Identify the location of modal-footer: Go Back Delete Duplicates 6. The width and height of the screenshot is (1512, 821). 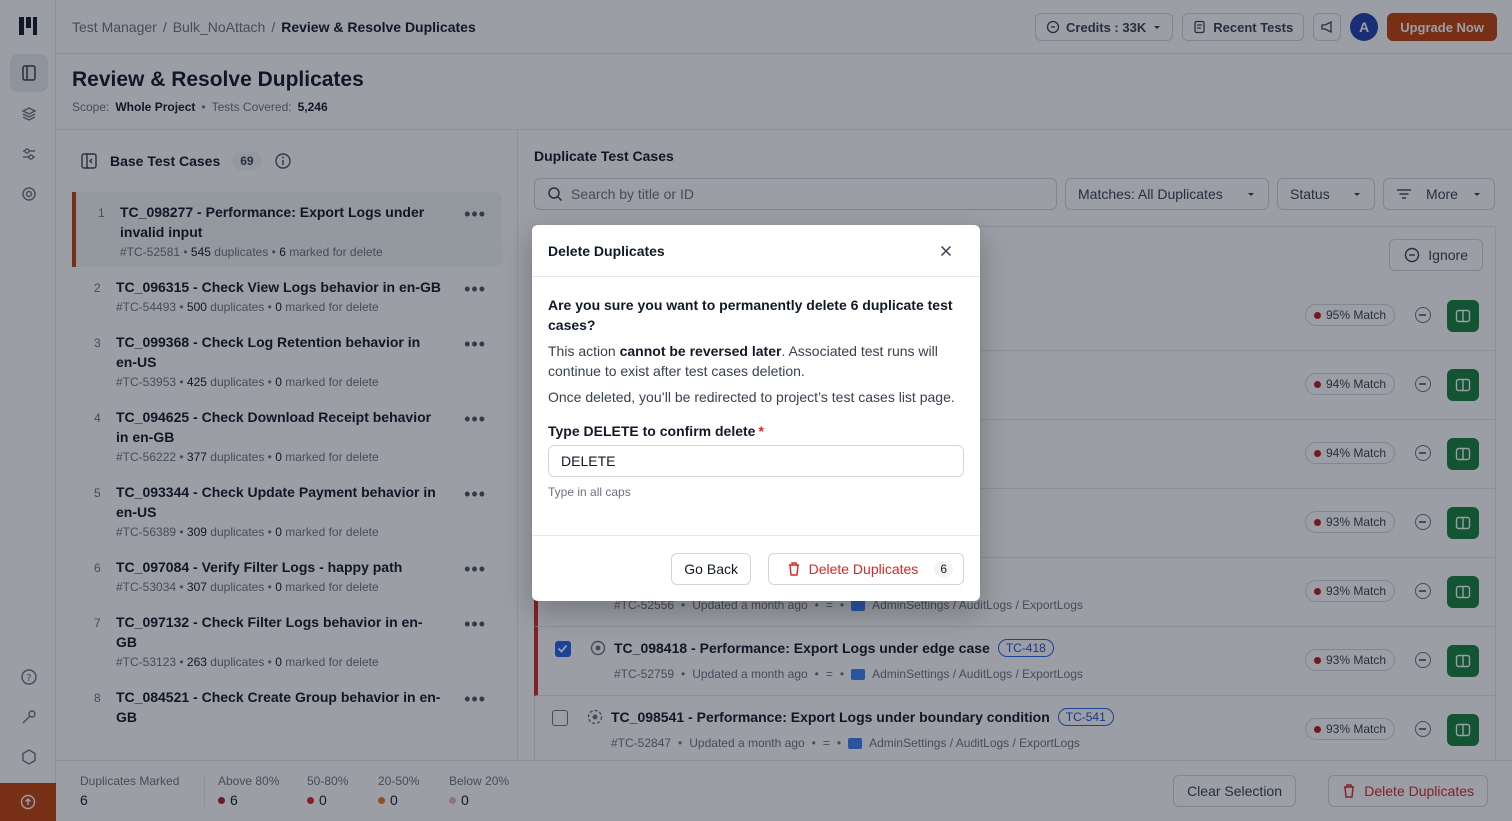
(756, 568).